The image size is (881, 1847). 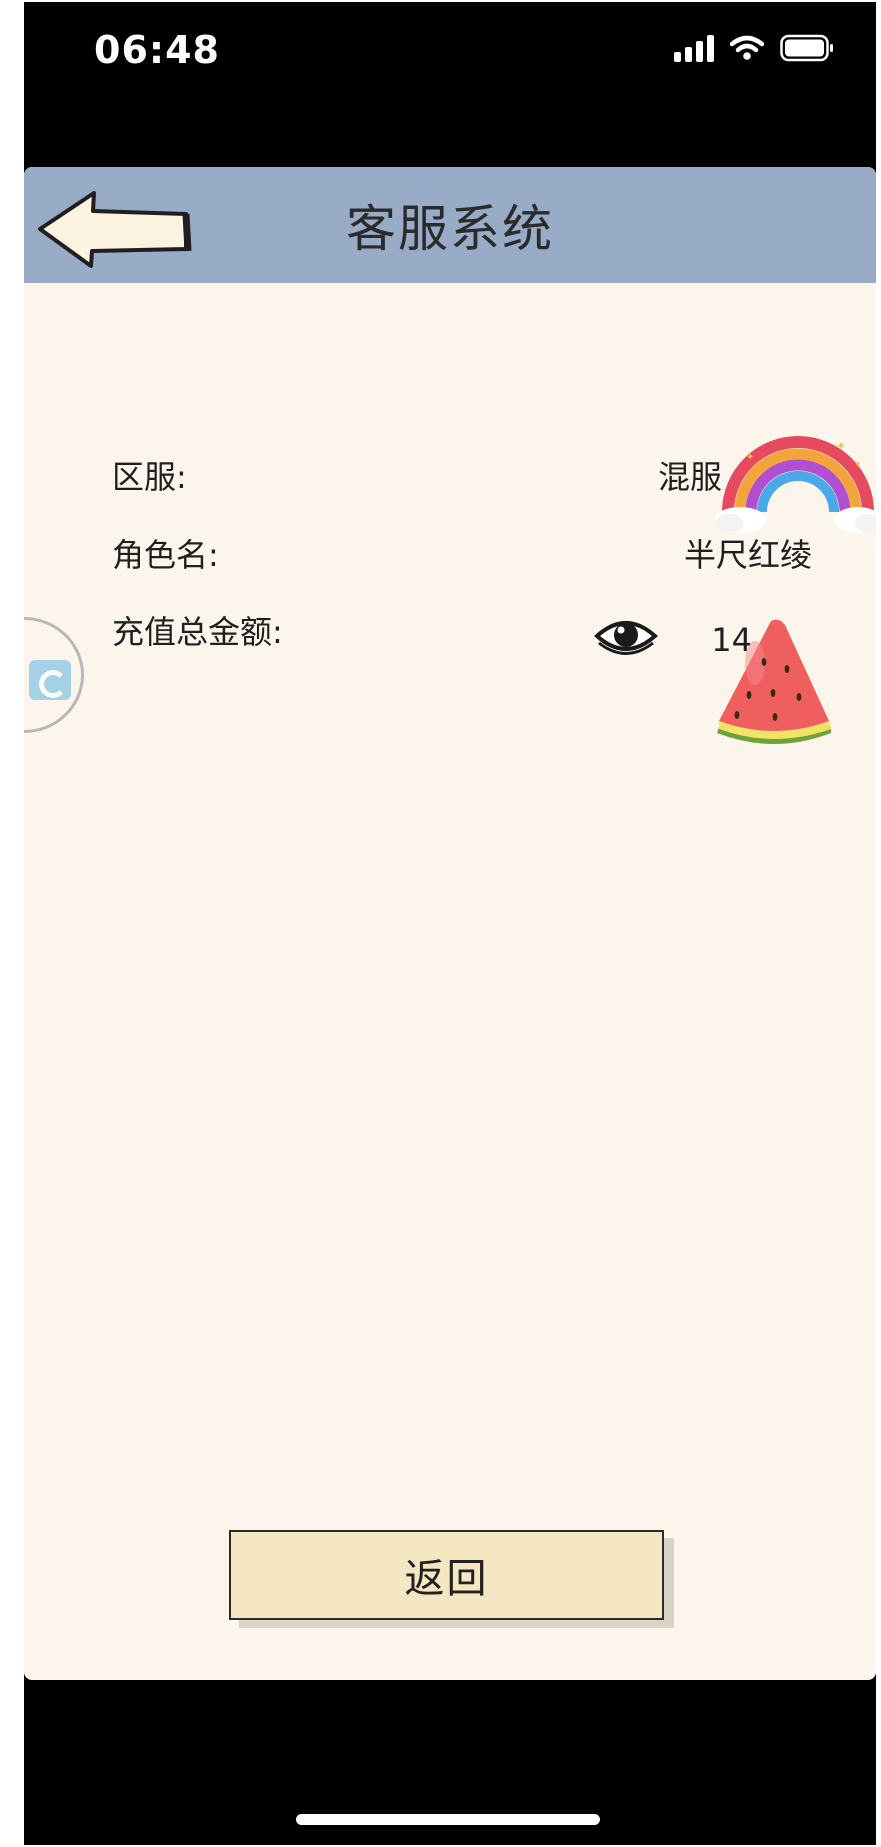 I want to click on status-bar: 06:48, so click(x=450, y=52).